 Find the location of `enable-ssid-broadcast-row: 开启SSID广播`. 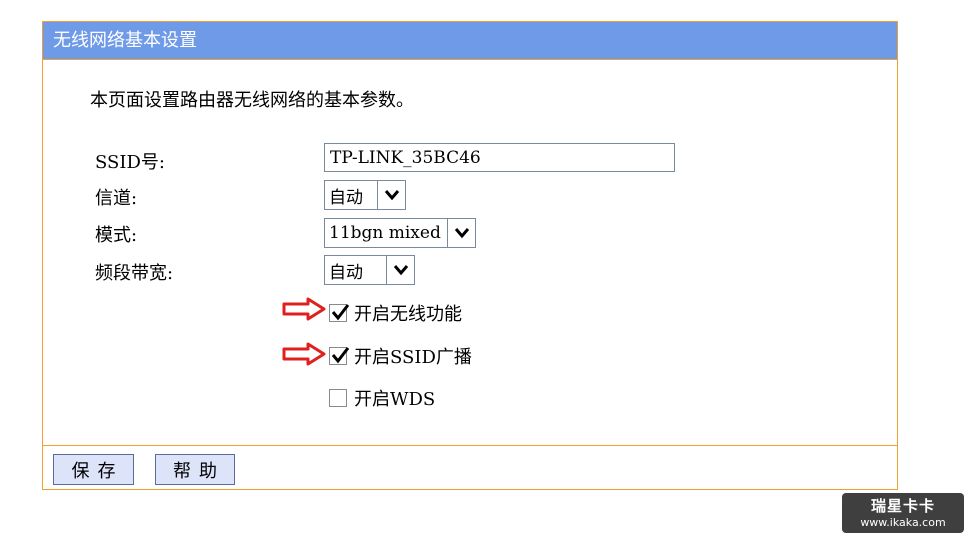

enable-ssid-broadcast-row: 开启SSID广播 is located at coordinates (400, 356).